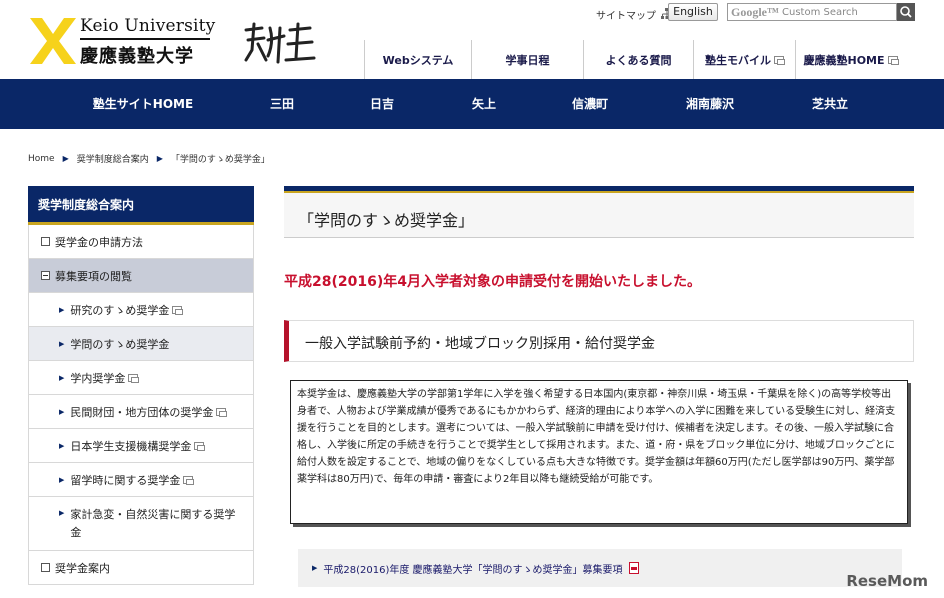  I want to click on top-nav: Webシステム 学事日程 よくある質問 塾生モバイル 慶應義塾HOME, so click(634, 59).